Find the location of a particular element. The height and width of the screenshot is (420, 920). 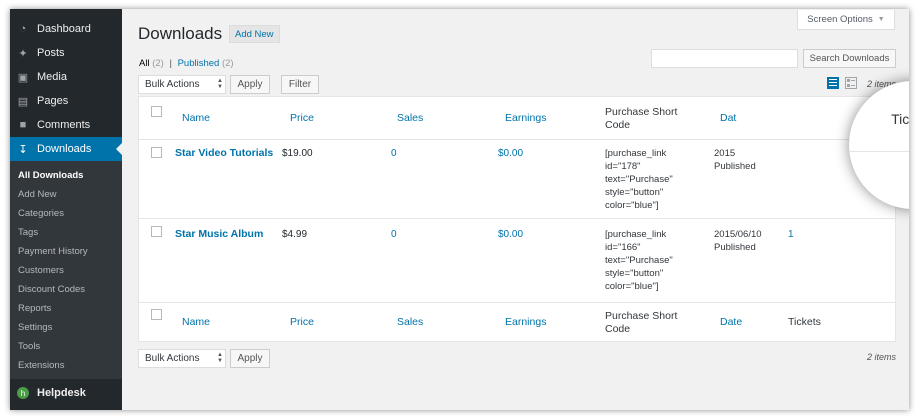

menu-downloads: ↧ Downloads is located at coordinates (66, 149).